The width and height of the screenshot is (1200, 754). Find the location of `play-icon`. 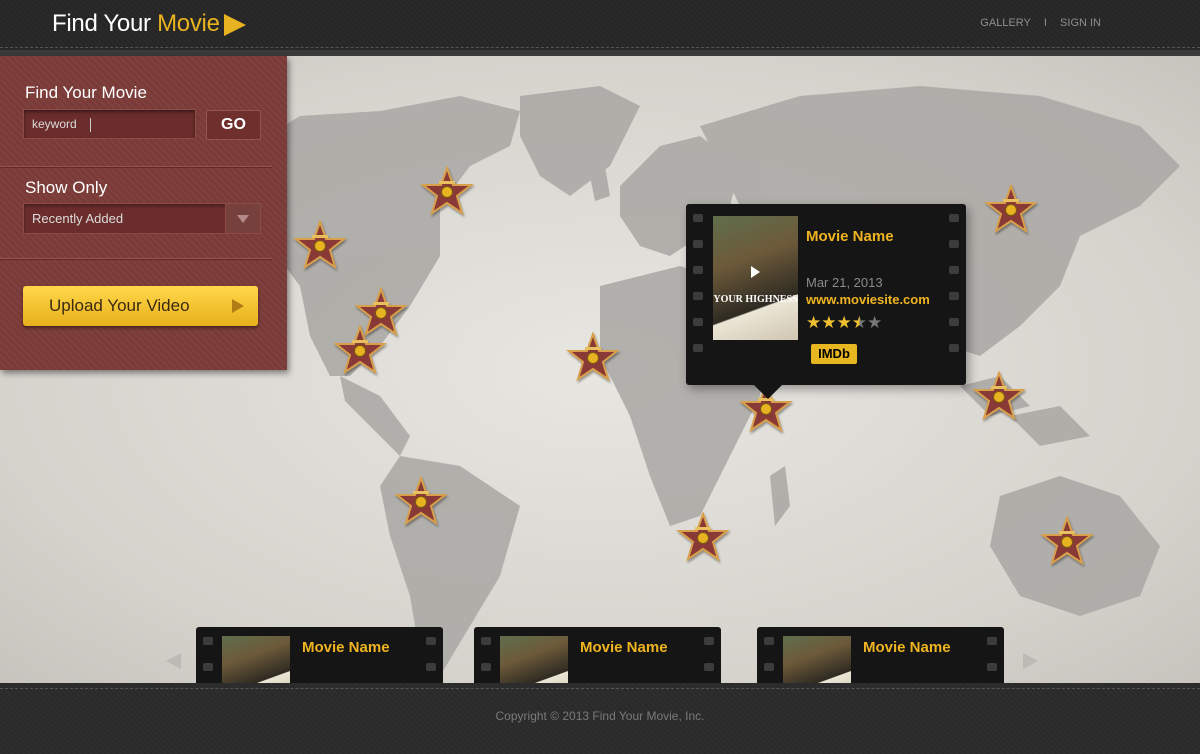

play-icon is located at coordinates (755, 272).